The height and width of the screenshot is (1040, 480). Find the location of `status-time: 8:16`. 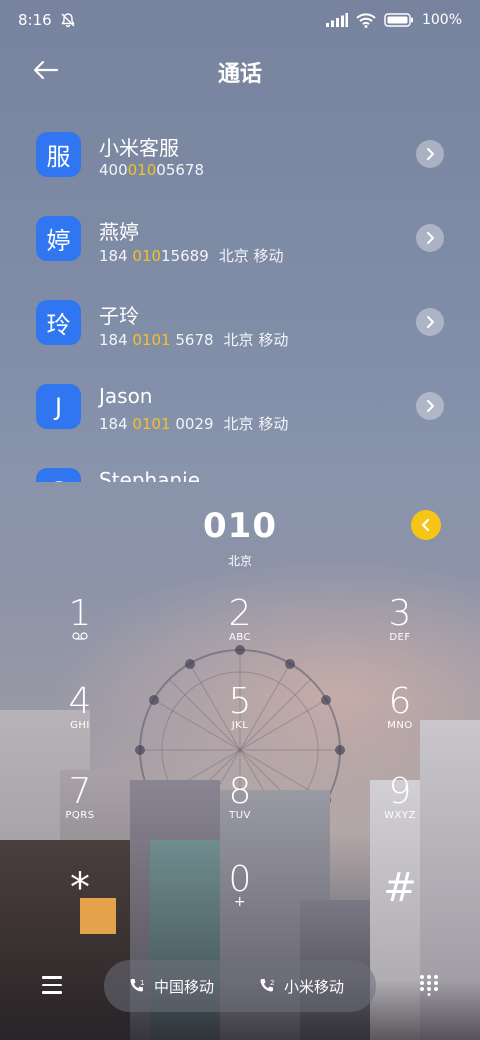

status-time: 8:16 is located at coordinates (35, 20).